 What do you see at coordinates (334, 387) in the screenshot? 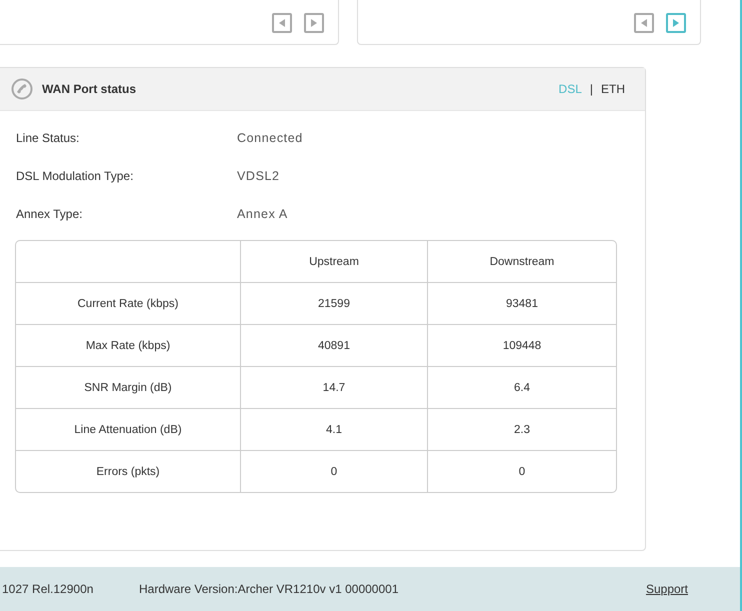
I see `table-cell: 14.7` at bounding box center [334, 387].